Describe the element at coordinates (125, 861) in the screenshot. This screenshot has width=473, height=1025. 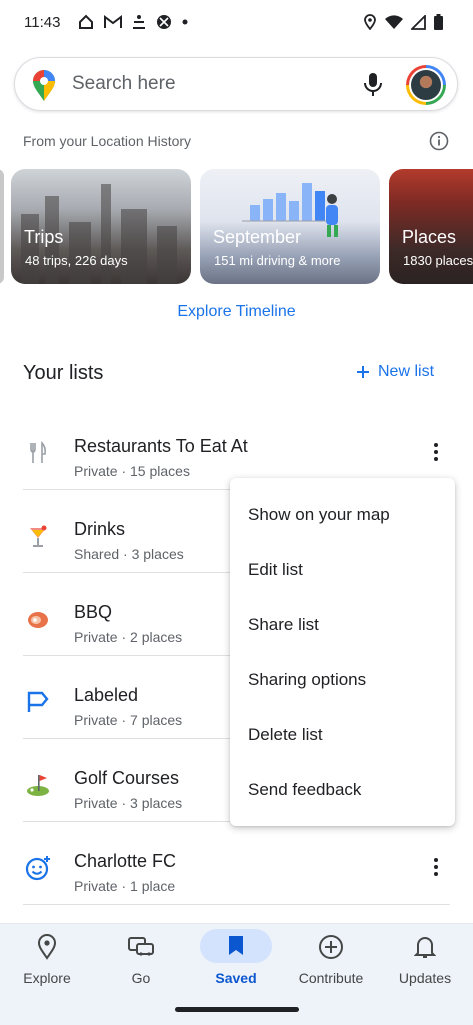
I see `list-name: Charlotte FC` at that location.